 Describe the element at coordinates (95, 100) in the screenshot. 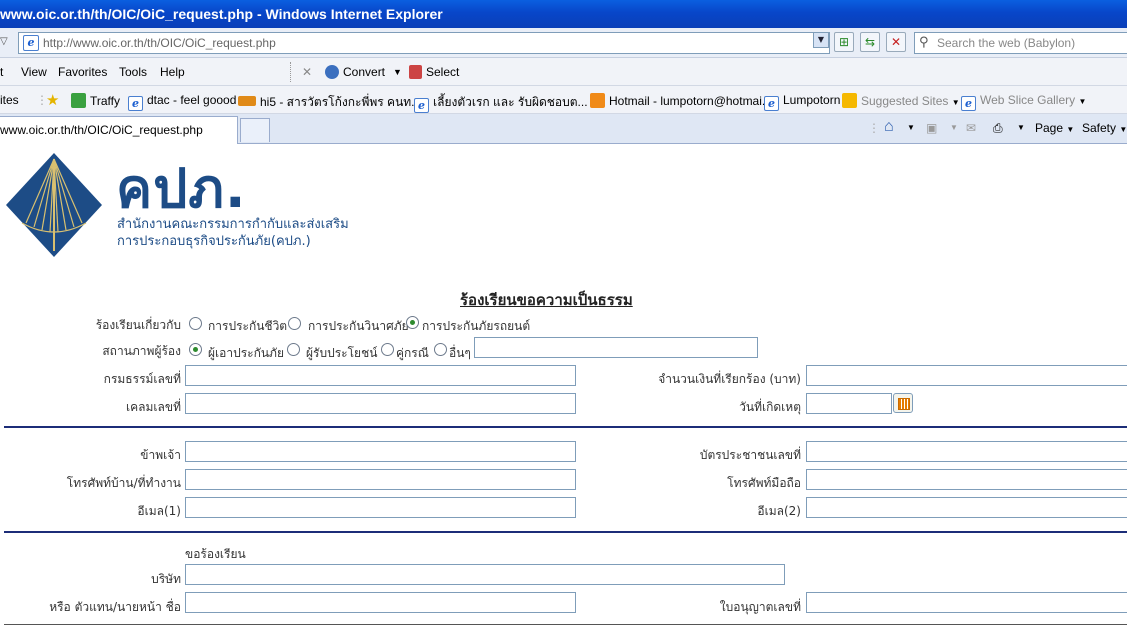

I see `fav-traffy: Traffy` at that location.